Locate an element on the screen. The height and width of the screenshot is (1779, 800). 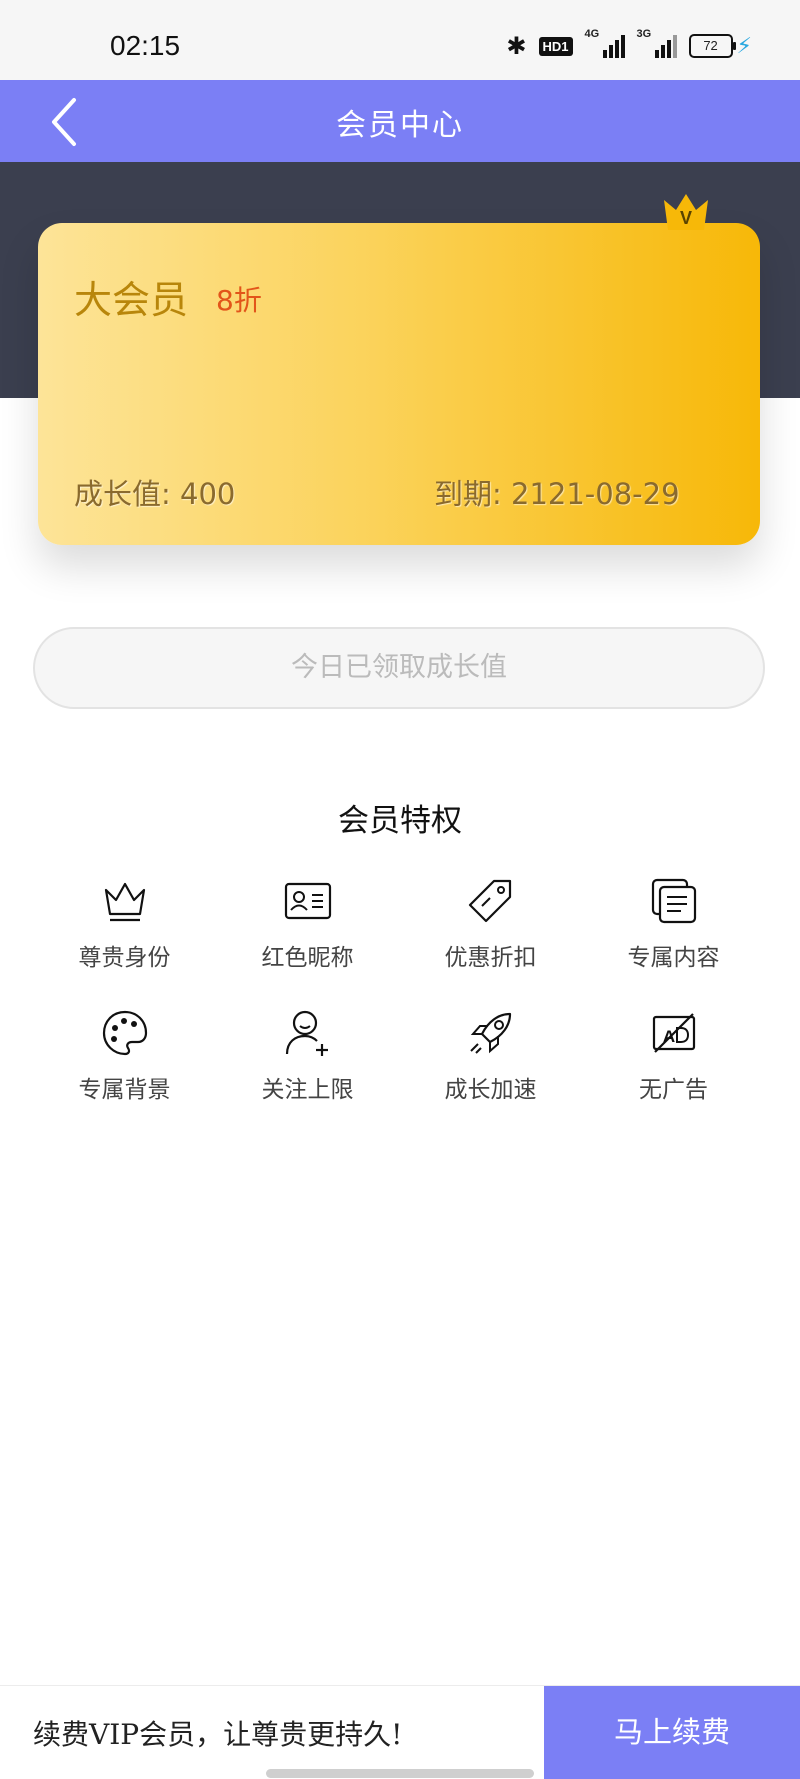
privilege-item-exclusive-content: 专属内容 is located at coordinates (673, 925).